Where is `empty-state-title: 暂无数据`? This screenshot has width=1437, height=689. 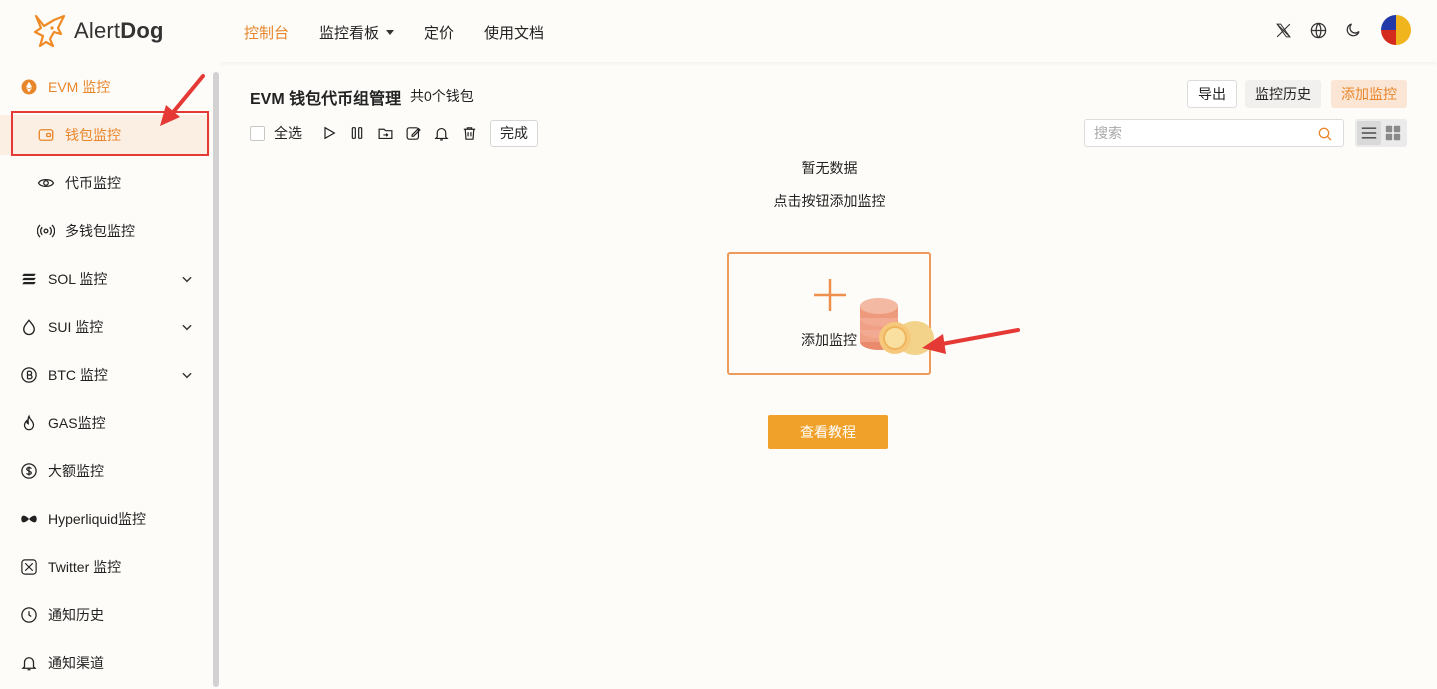 empty-state-title: 暂无数据 is located at coordinates (829, 168).